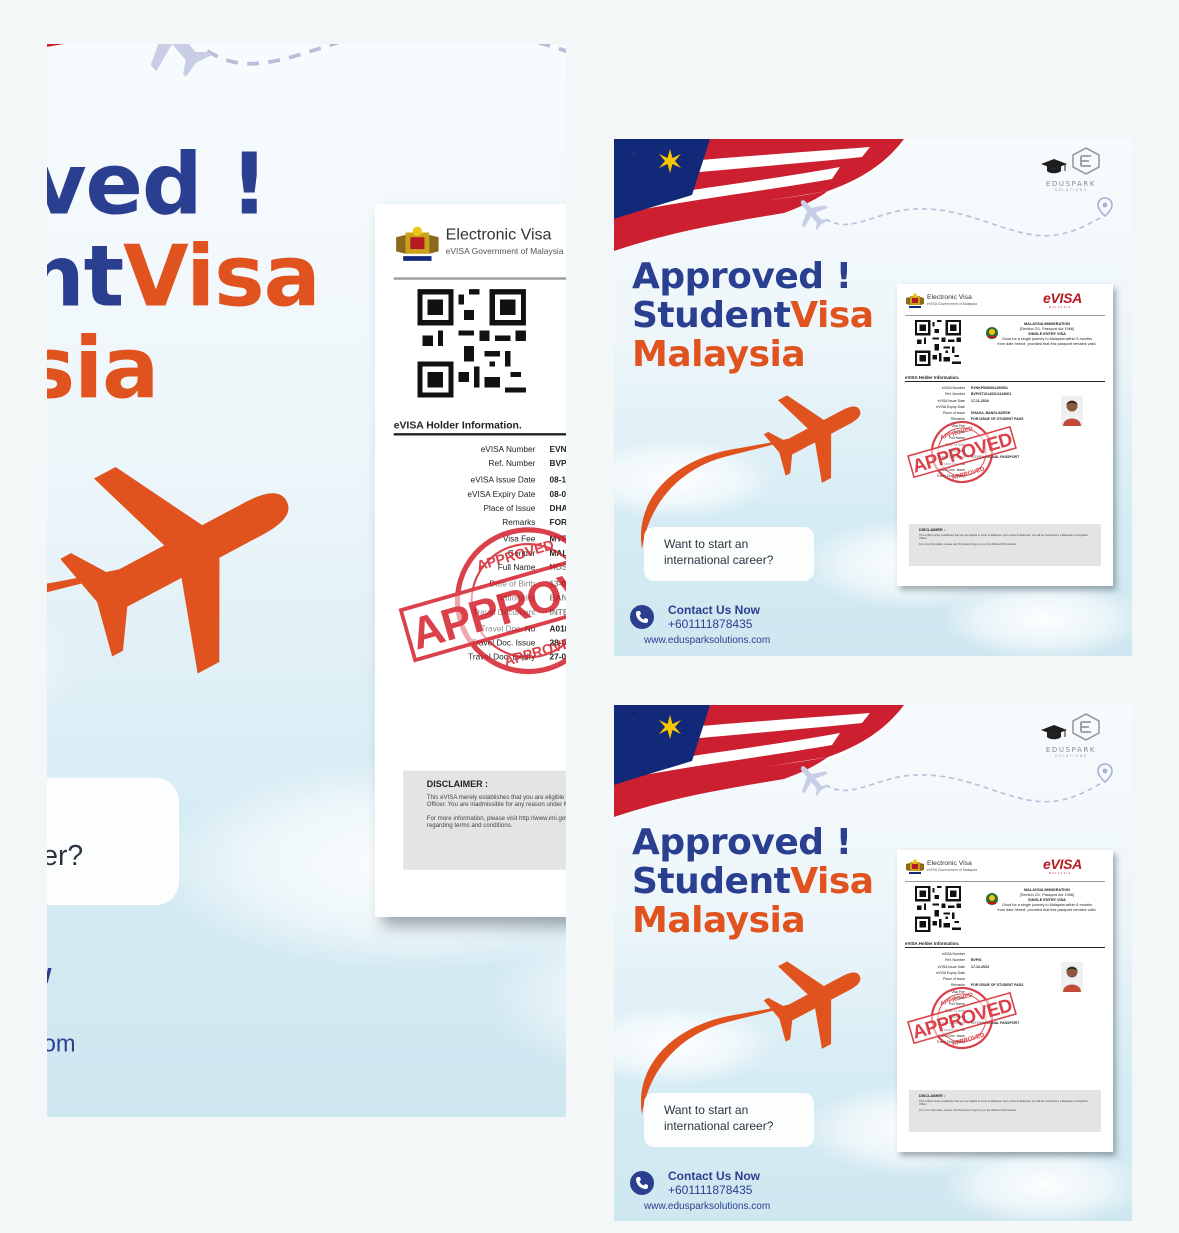  What do you see at coordinates (976, 960) in the screenshot?
I see `field-value: BVP/S` at bounding box center [976, 960].